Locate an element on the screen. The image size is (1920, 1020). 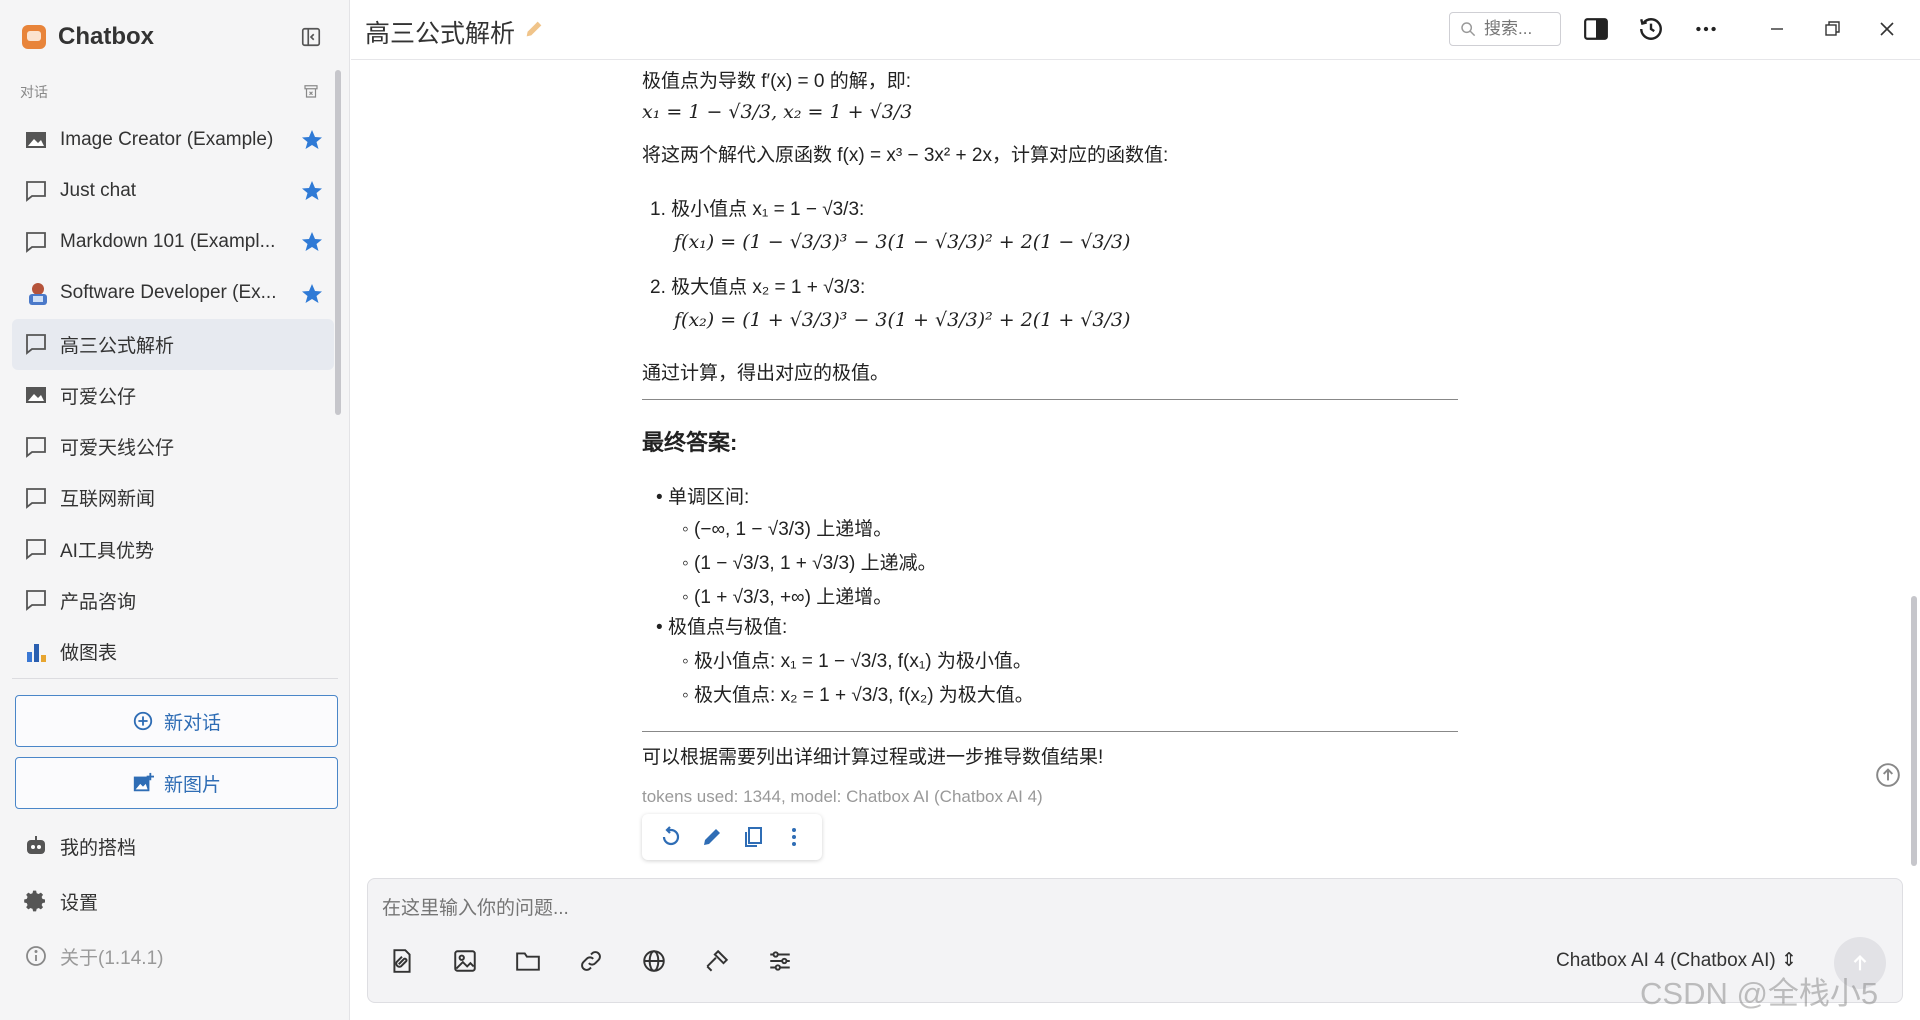
conversation-item: 做图表 is located at coordinates (173, 650).